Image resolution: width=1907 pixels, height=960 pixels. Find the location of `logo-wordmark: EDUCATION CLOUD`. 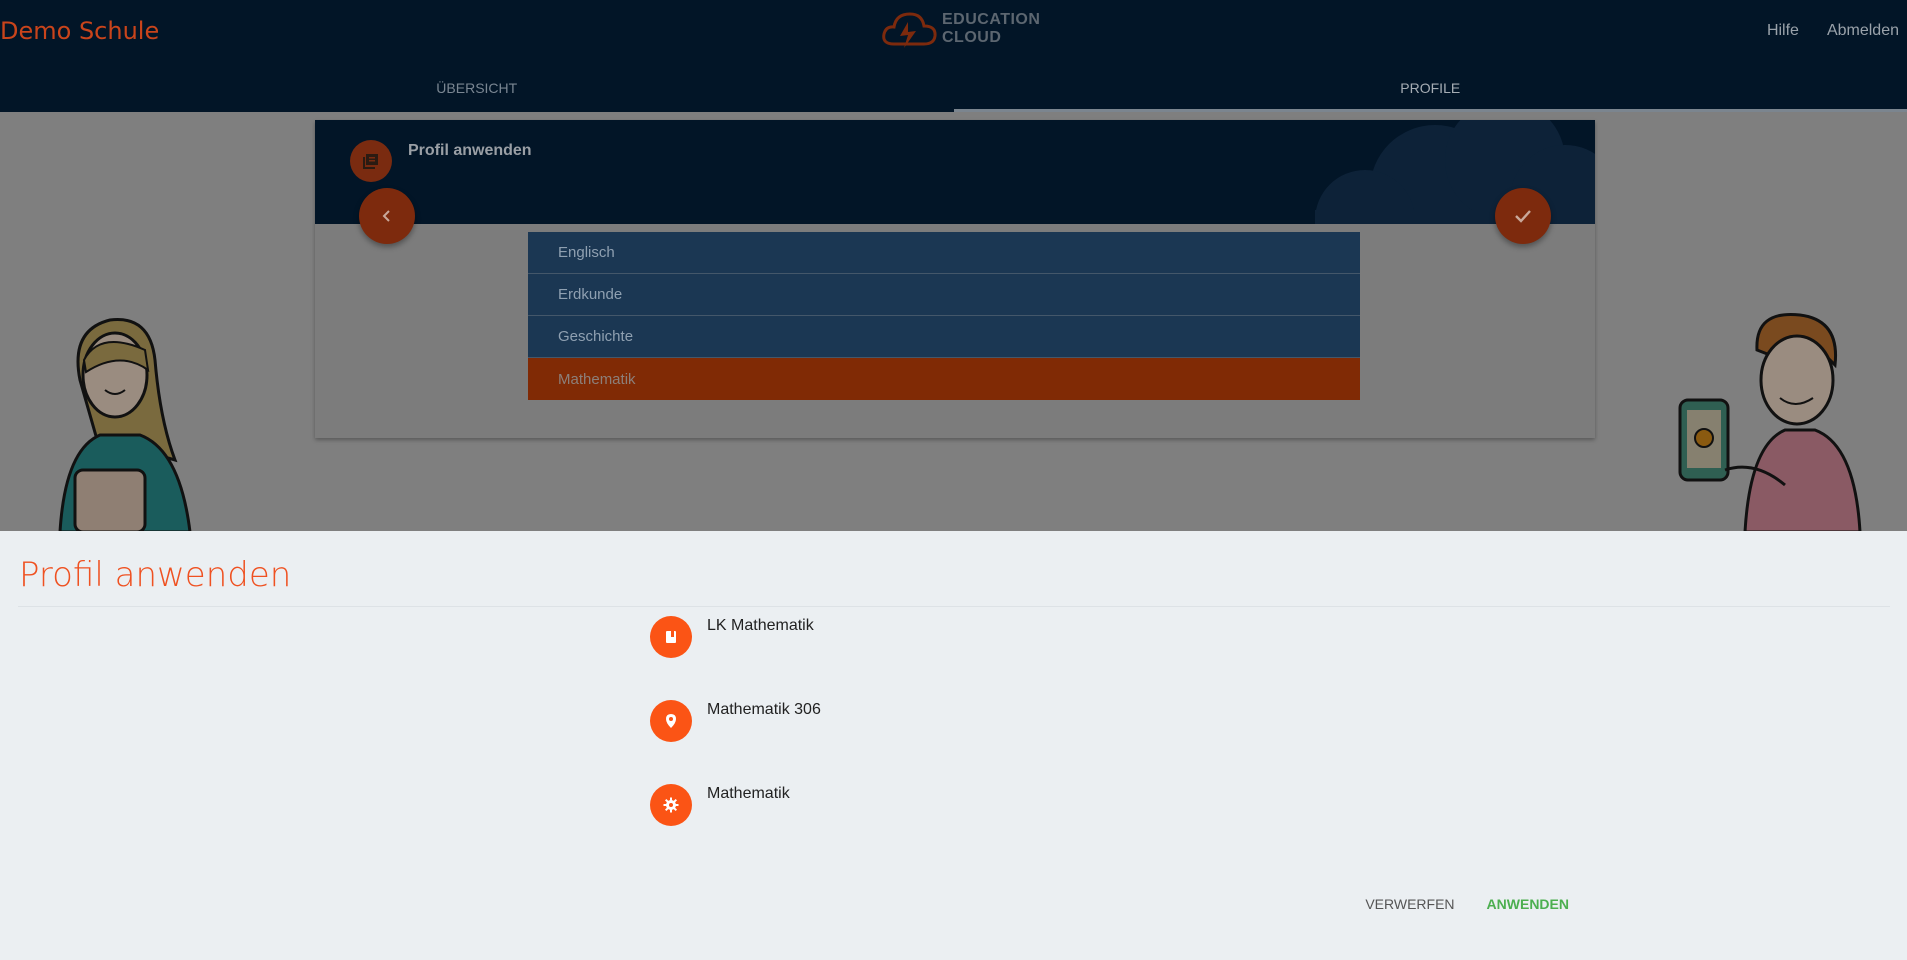

logo-wordmark: EDUCATION CLOUD is located at coordinates (991, 29).